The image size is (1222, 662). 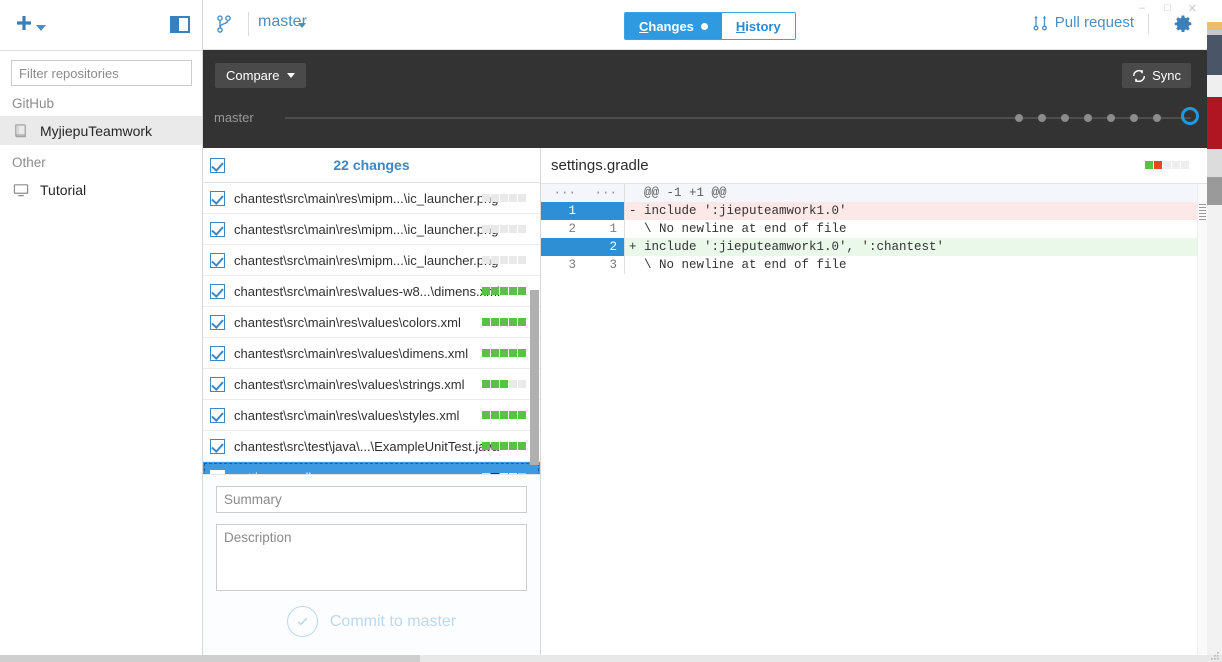 I want to click on diff-new-line-number: 2, so click(x=604, y=247).